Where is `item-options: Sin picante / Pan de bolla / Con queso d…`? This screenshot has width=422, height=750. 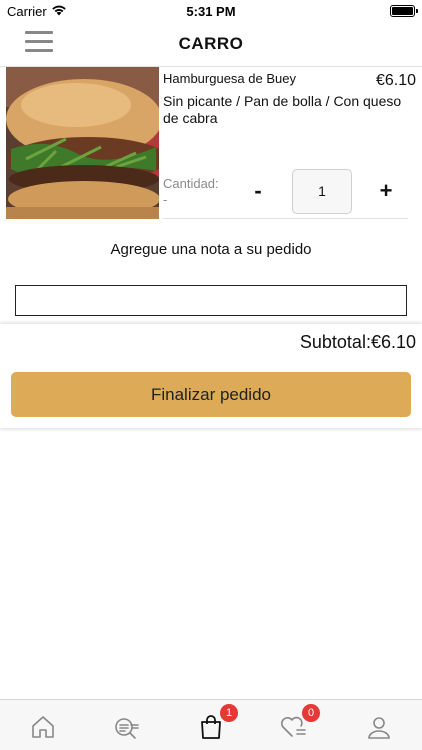
item-options: Sin picante / Pan de bolla / Con queso d… is located at coordinates (282, 109).